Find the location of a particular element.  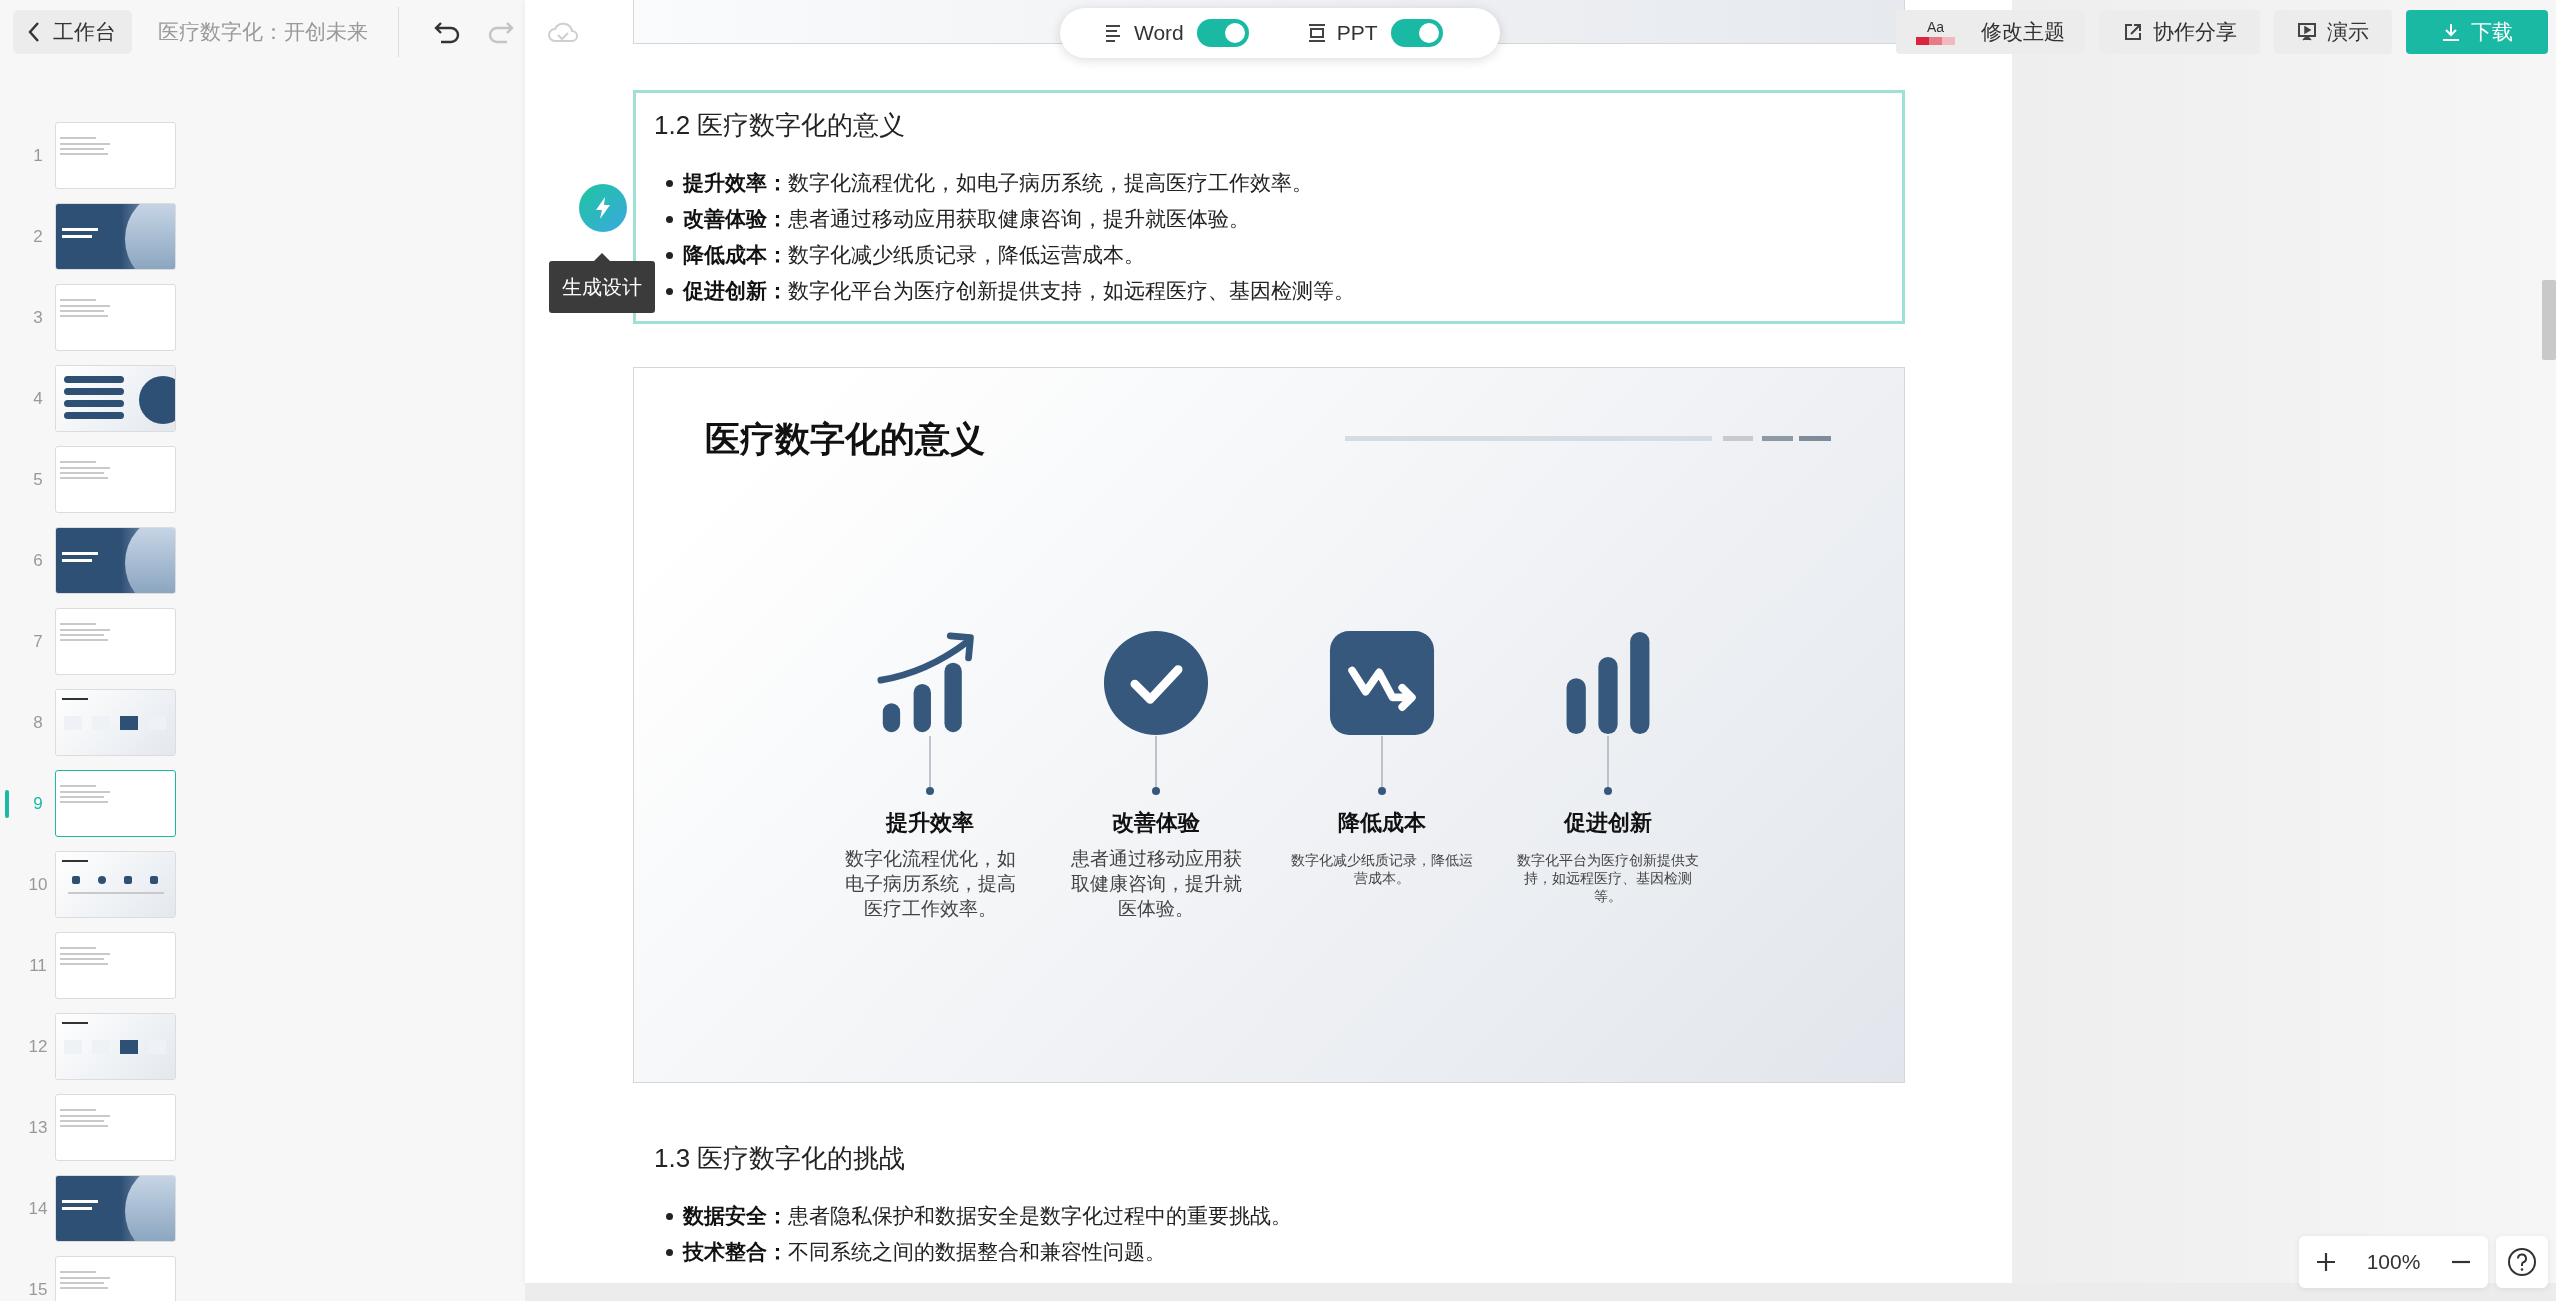

chevron-left-icon is located at coordinates (34, 32).